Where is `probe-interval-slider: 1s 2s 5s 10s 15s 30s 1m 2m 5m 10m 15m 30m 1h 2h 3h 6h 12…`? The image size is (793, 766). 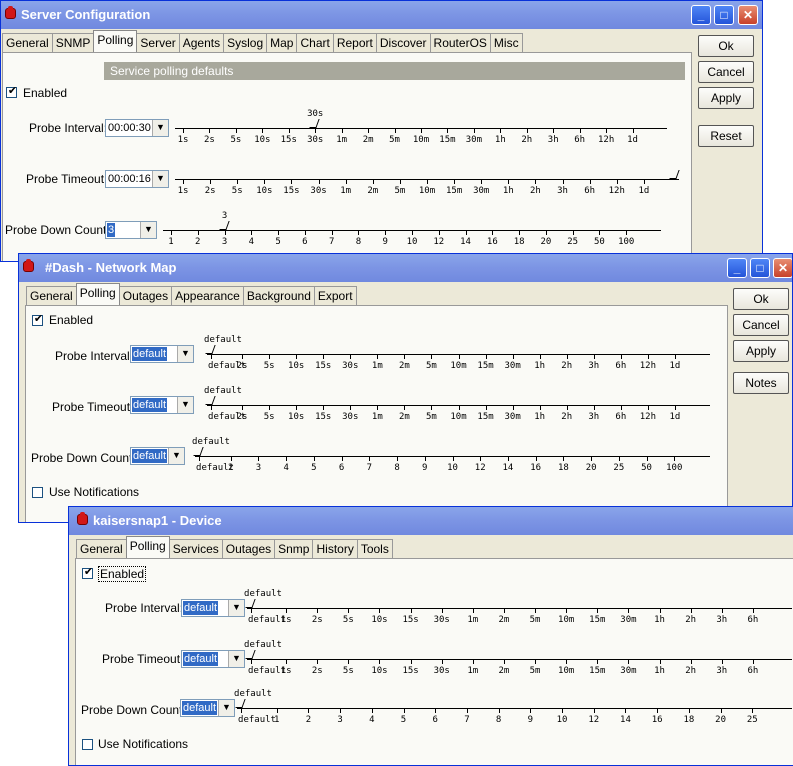 probe-interval-slider: 1s 2s 5s 10s 15s 30s 1m 2m 5m 10m 15m 30m 1h 2h 3h 6h 12… is located at coordinates (421, 131).